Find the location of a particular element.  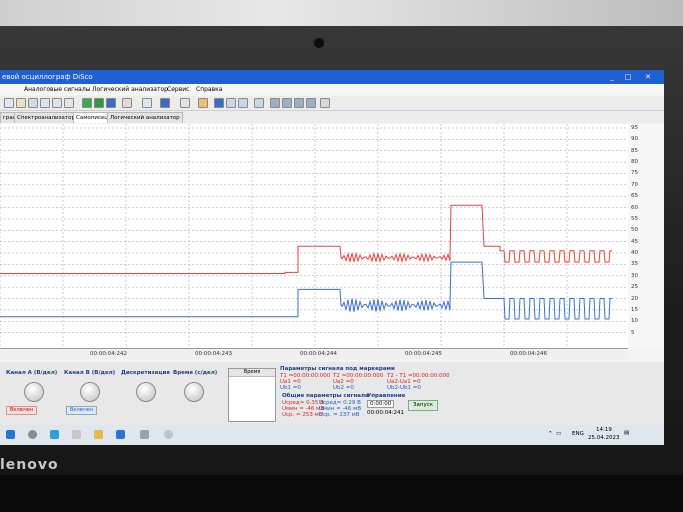

refresh-icon is located at coordinates (219, 103).